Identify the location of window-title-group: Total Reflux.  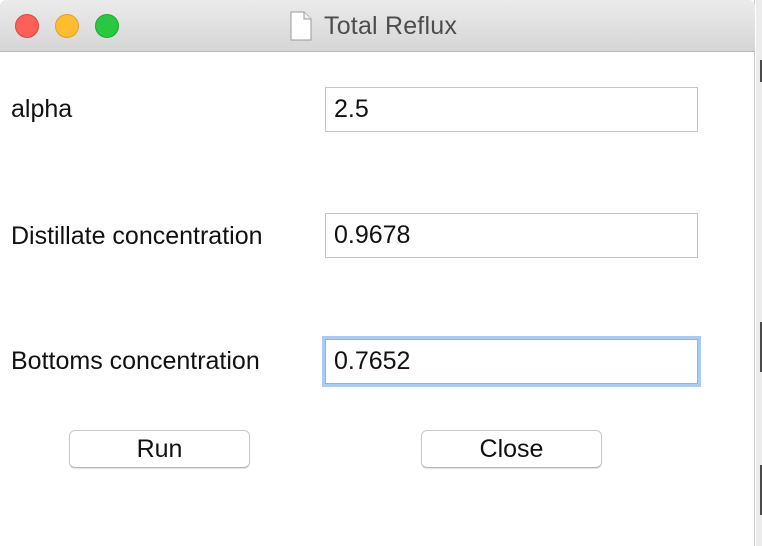
(373, 26).